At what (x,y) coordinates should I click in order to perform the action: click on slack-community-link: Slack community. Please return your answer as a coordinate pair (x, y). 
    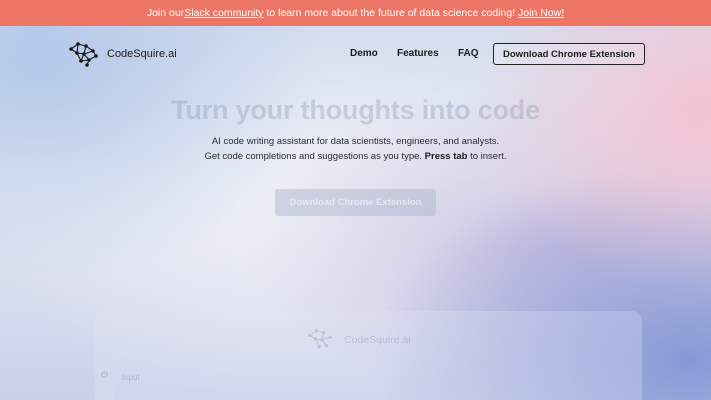
    Looking at the image, I should click on (223, 13).